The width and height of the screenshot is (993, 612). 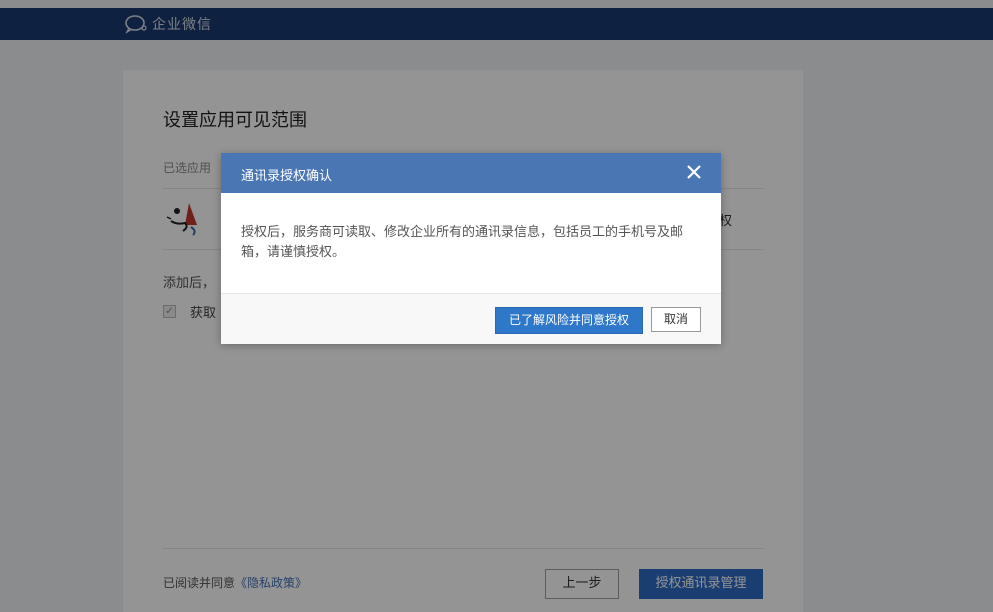 What do you see at coordinates (287, 176) in the screenshot?
I see `dialog-title: 通讯录授权确认` at bounding box center [287, 176].